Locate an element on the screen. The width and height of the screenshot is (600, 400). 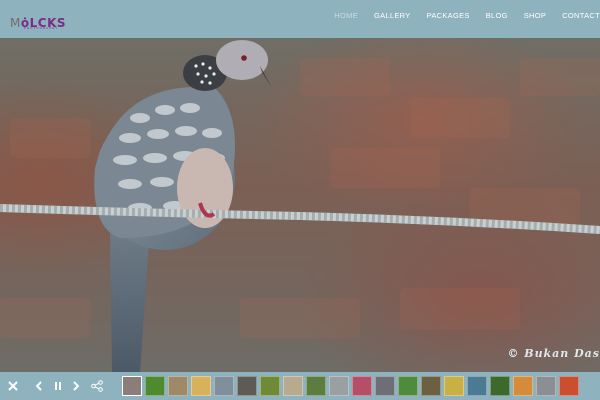
nav-blog: BLOG is located at coordinates (497, 15).